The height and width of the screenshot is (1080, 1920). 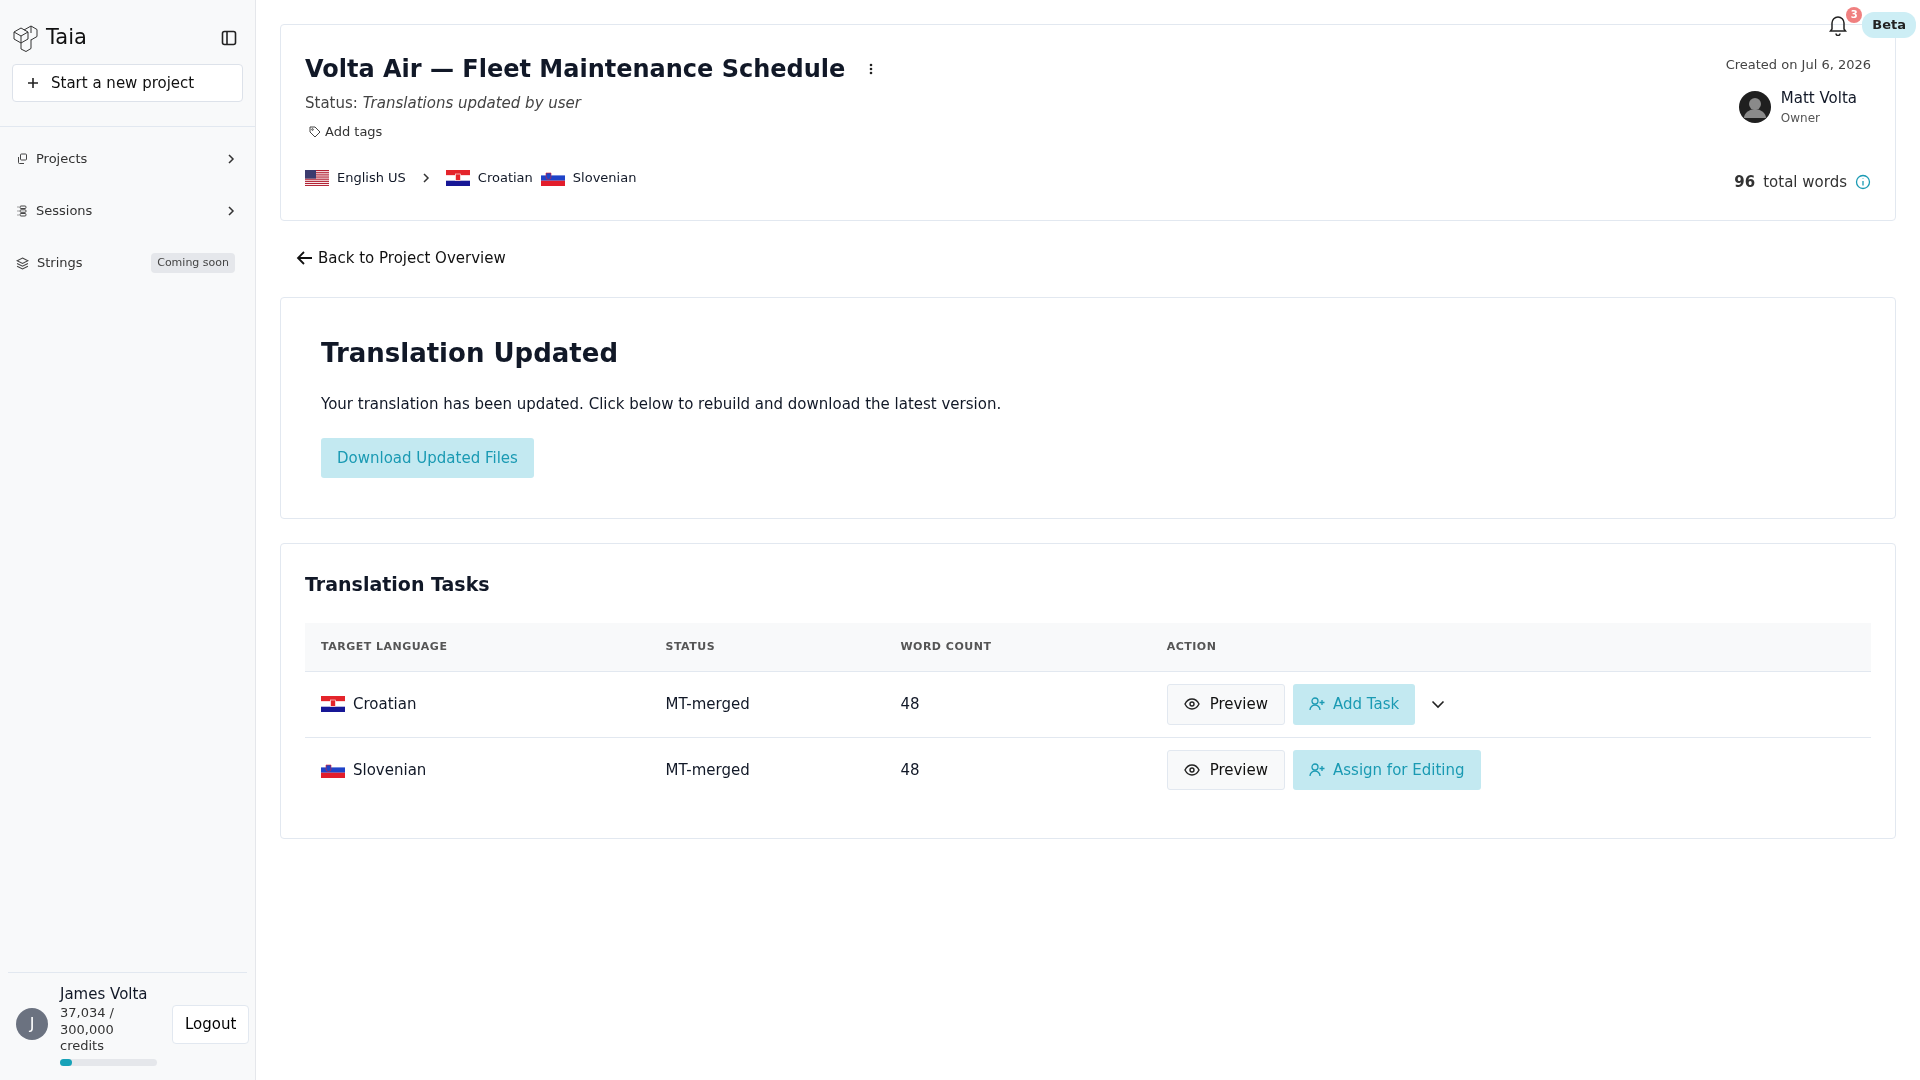 I want to click on sidebar-toggle-icon, so click(x=229, y=37).